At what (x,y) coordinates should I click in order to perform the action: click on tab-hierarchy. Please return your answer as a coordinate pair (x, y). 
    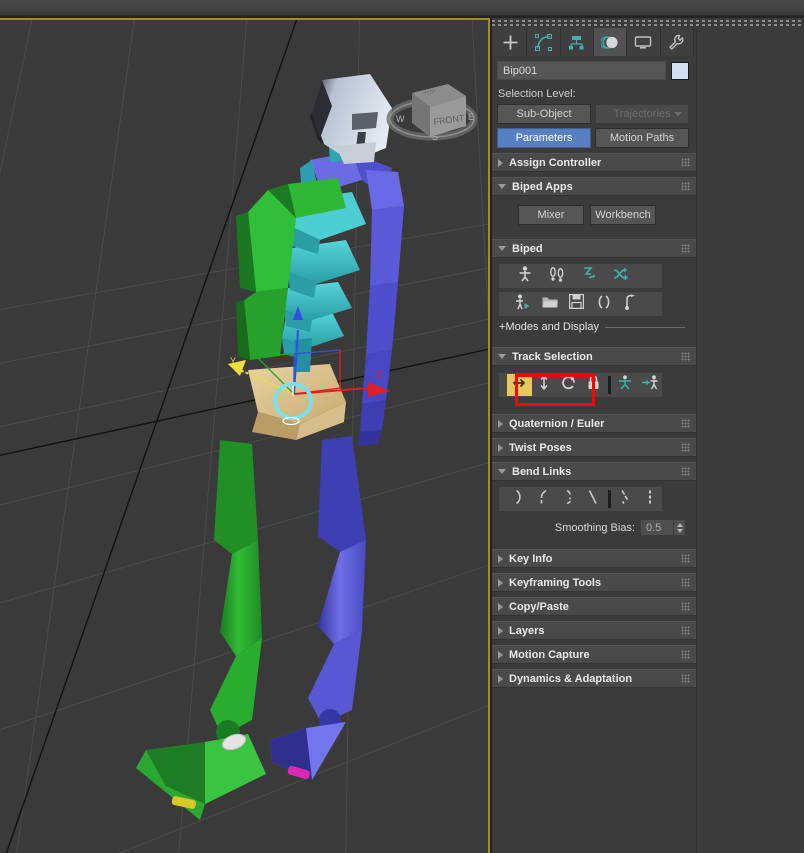
    Looking at the image, I should click on (577, 42).